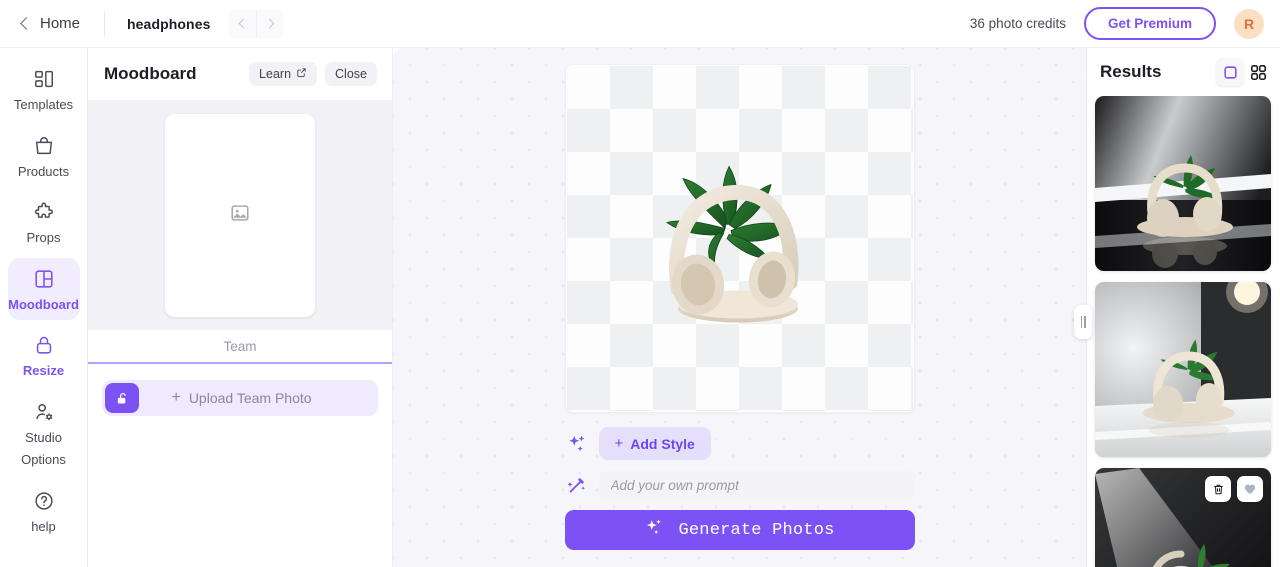  Describe the element at coordinates (301, 74) in the screenshot. I see `external-link-icon` at that location.